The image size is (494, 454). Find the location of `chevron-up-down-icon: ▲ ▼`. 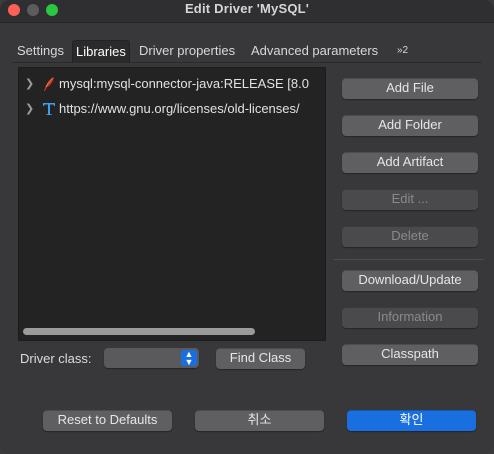

chevron-up-down-icon: ▲ ▼ is located at coordinates (189, 358).